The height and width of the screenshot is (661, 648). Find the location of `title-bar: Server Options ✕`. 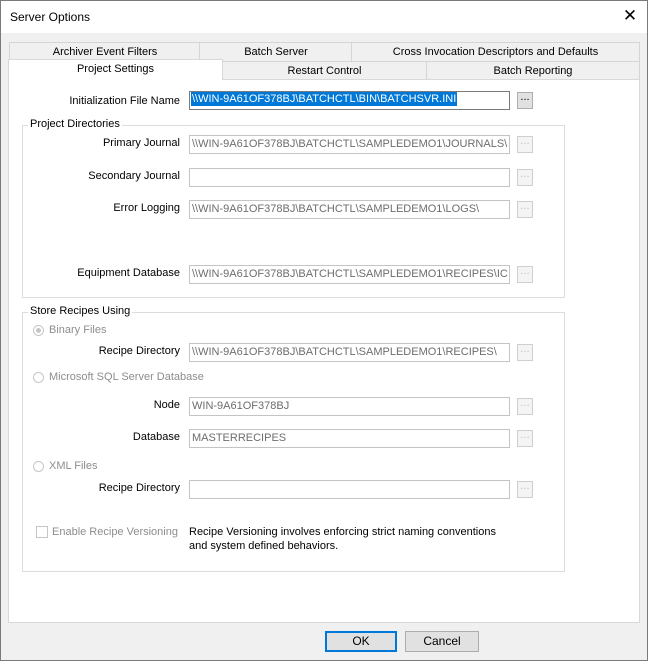

title-bar: Server Options ✕ is located at coordinates (324, 17).